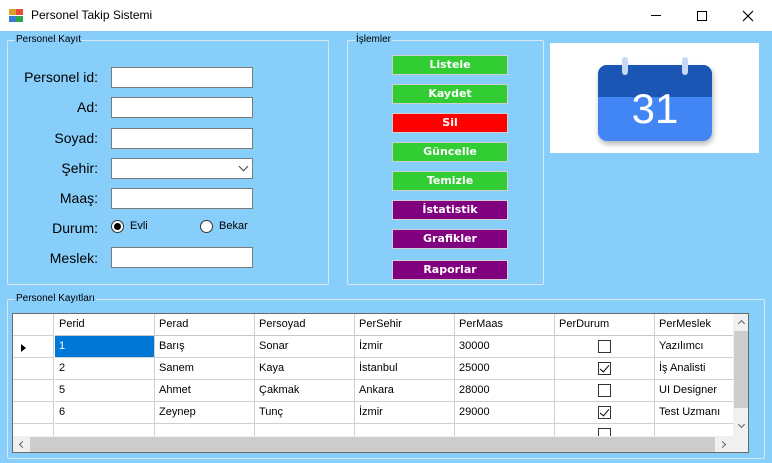  I want to click on sehir-combobox, so click(182, 168).